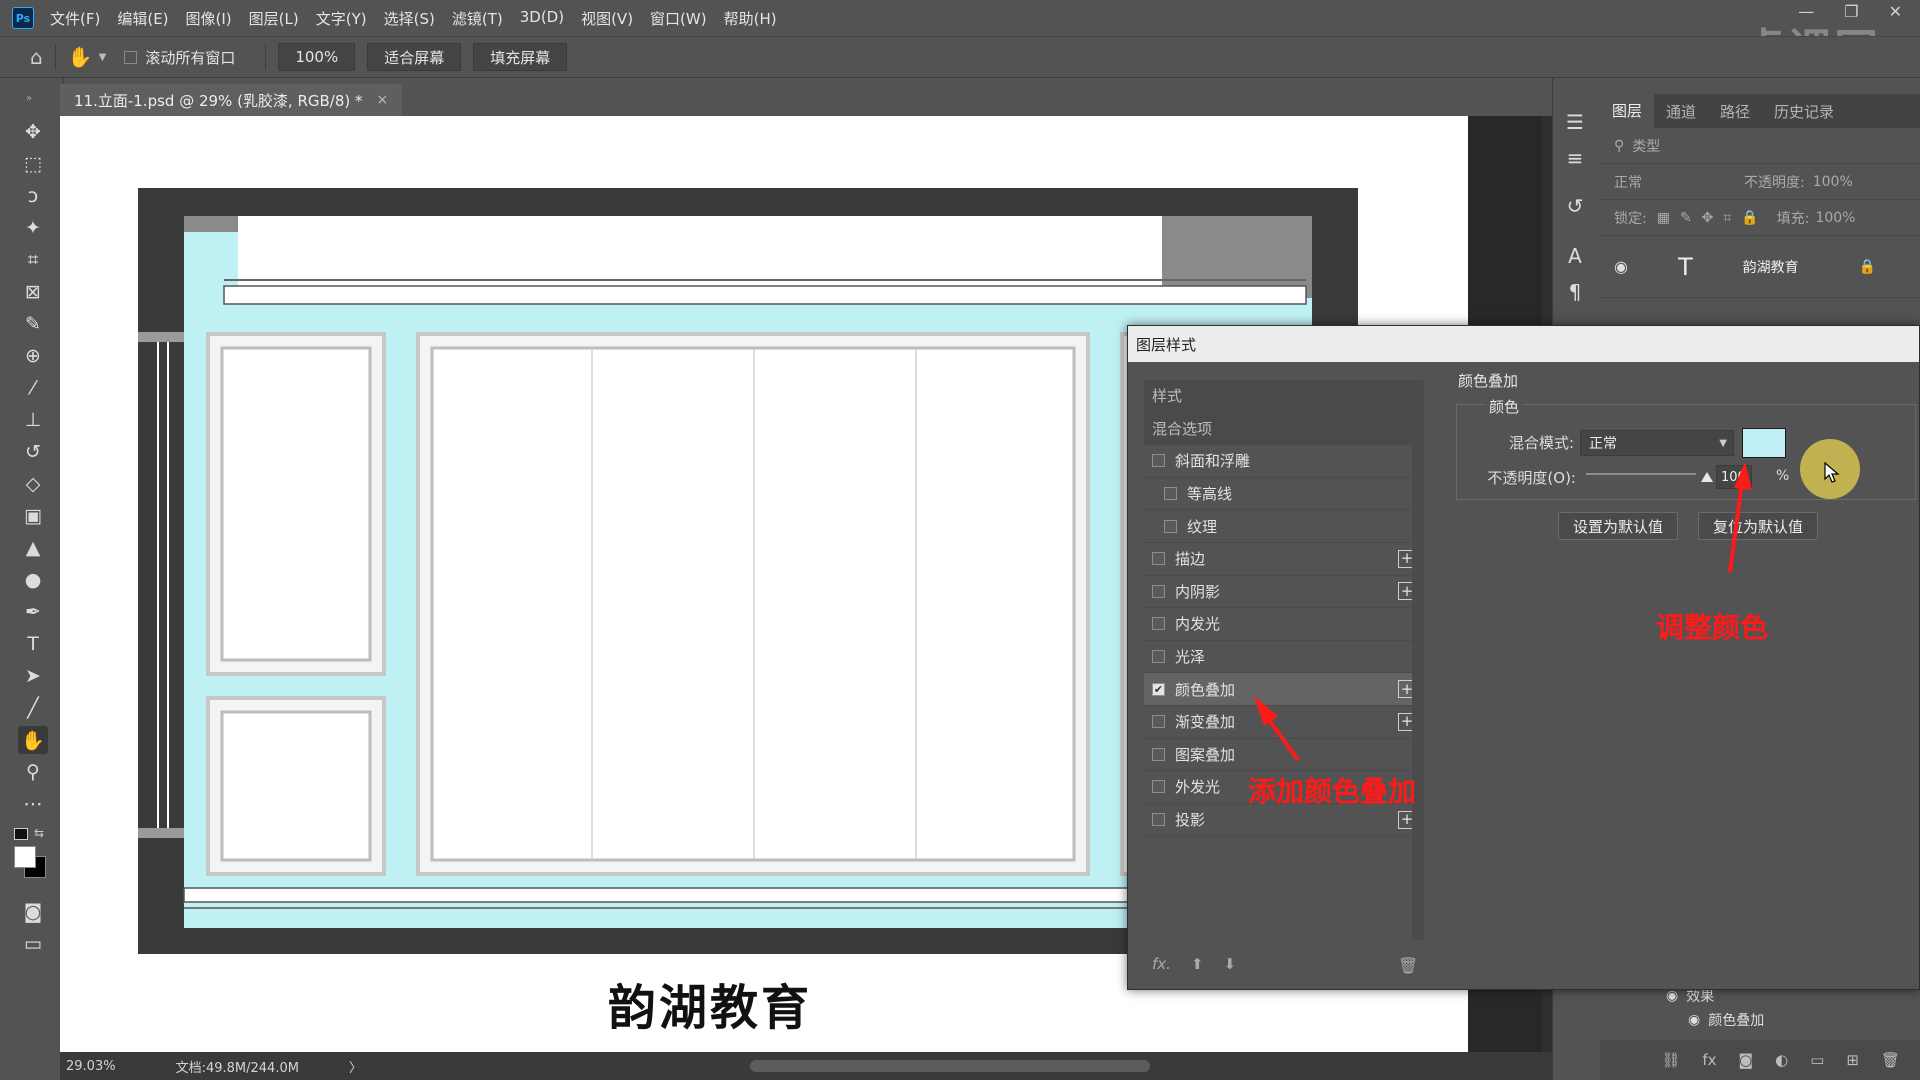 The height and width of the screenshot is (1080, 1920). Describe the element at coordinates (1627, 111) in the screenshot. I see `tab-layers: 图层` at that location.